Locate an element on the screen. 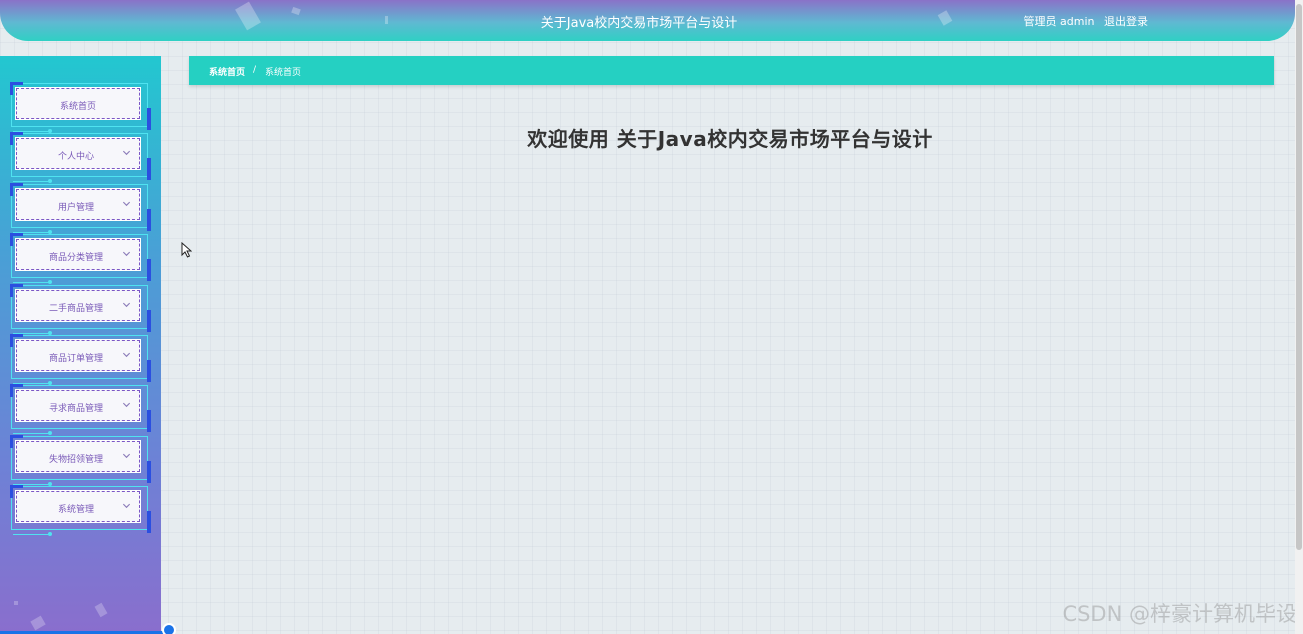 The image size is (1303, 634). menu-item-label: 个人中心 is located at coordinates (75, 157).